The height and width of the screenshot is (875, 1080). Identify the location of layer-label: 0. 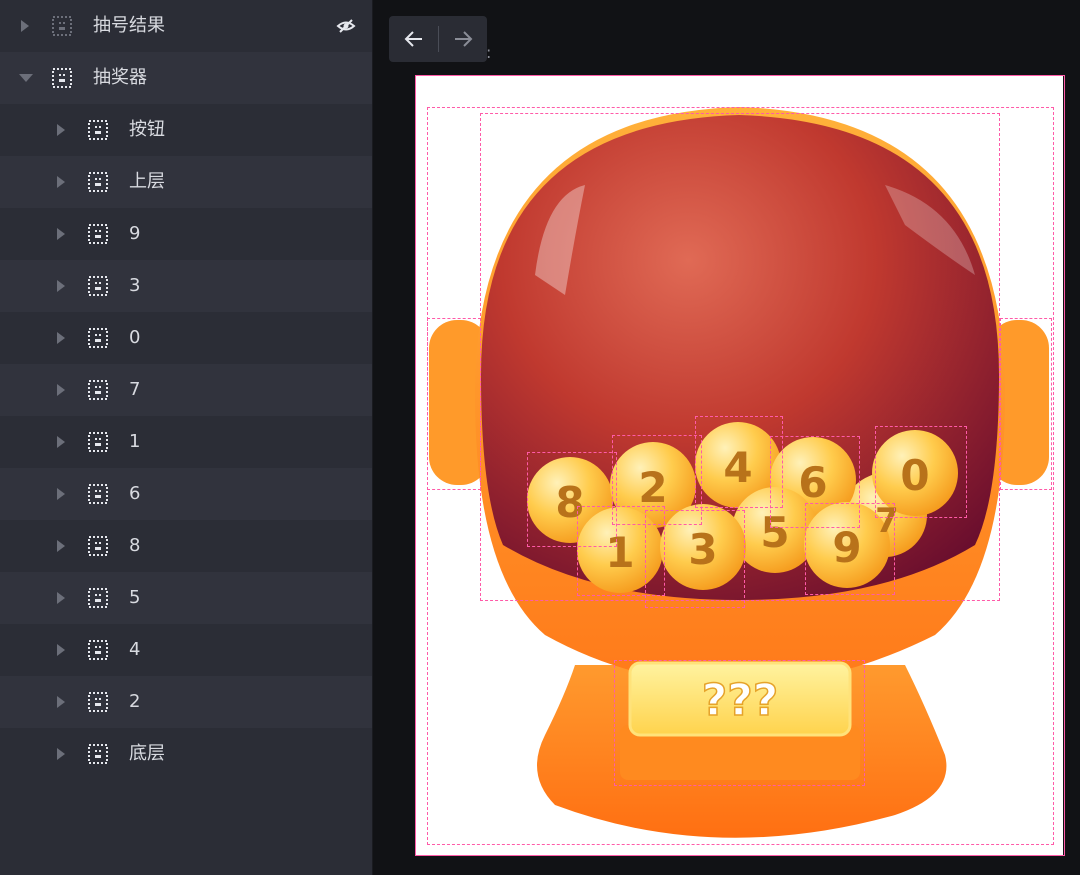
(135, 337).